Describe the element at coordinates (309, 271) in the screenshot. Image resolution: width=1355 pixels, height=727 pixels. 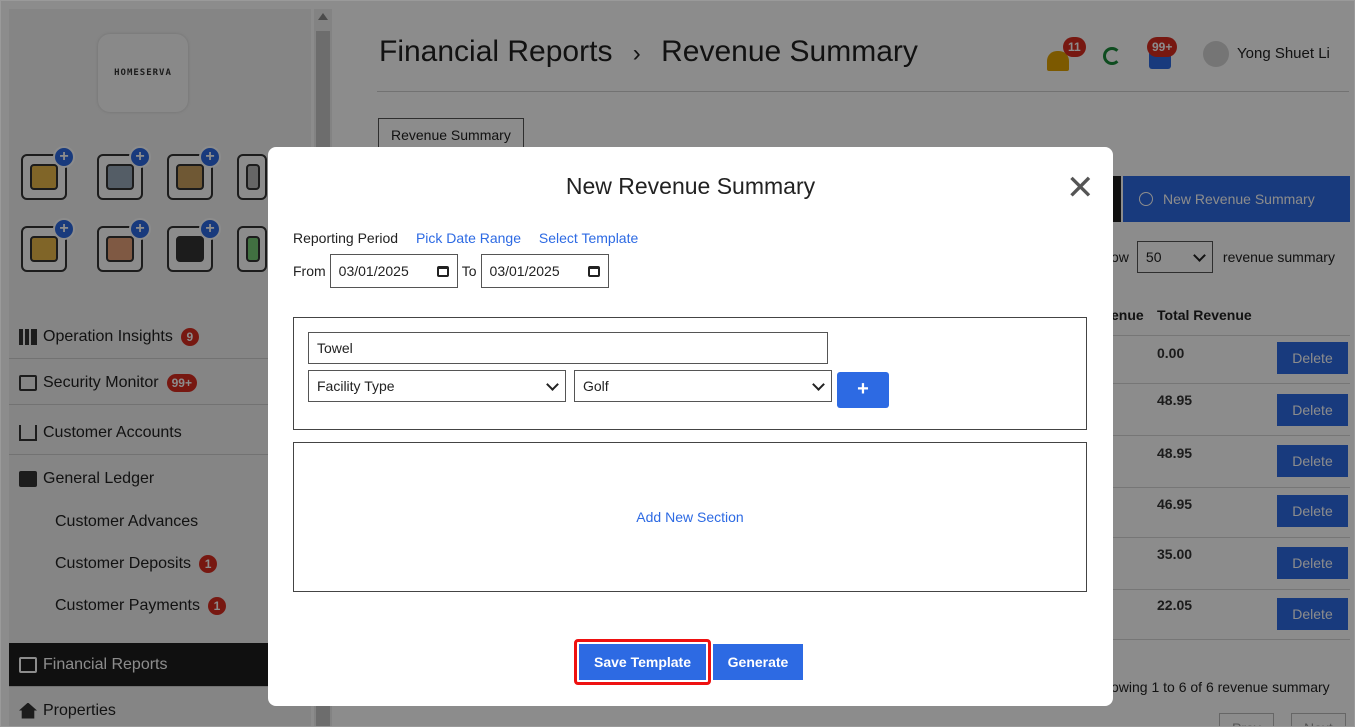
I see `from-label: From` at that location.